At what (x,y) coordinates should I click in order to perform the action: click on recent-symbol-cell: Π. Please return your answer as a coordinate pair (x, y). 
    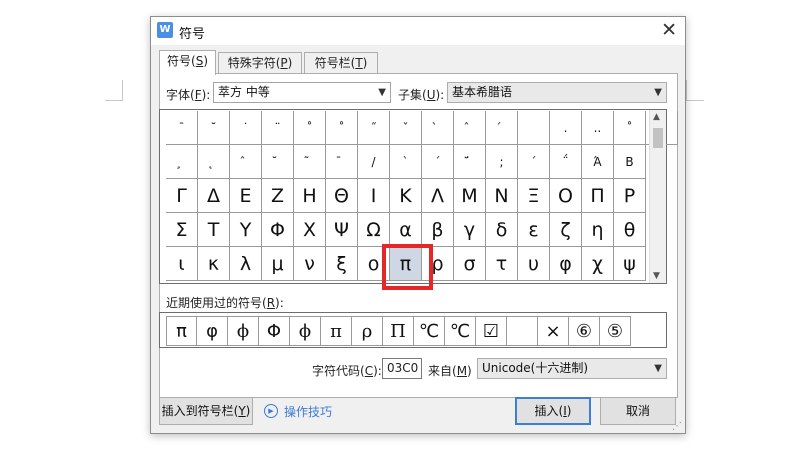
    Looking at the image, I should click on (398, 331).